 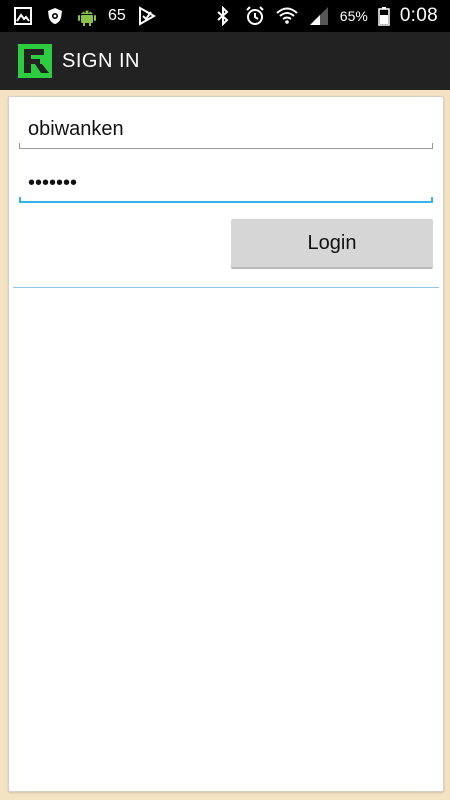 What do you see at coordinates (255, 16) in the screenshot?
I see `alarm-icon` at bounding box center [255, 16].